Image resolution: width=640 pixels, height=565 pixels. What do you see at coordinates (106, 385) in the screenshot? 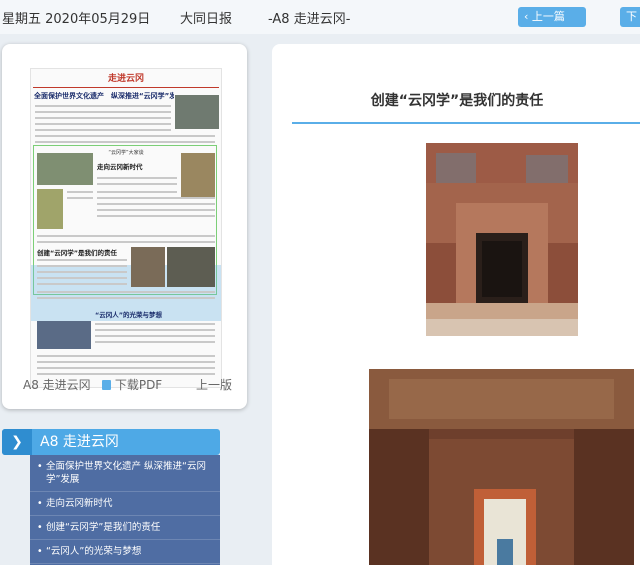
I see `pdf-icon` at bounding box center [106, 385].